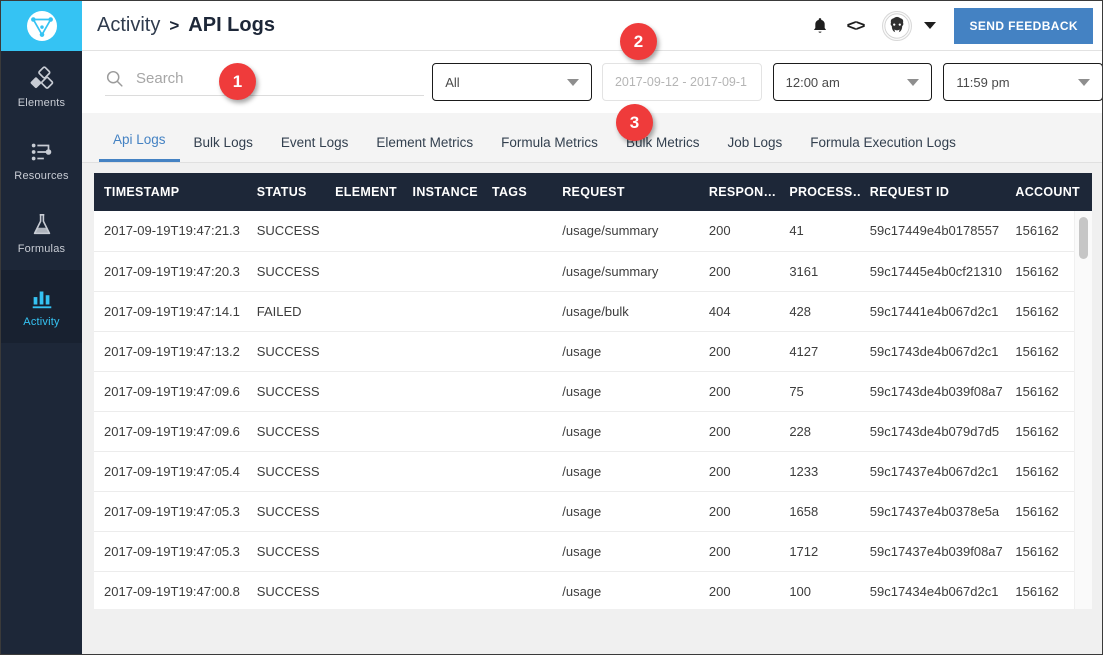 This screenshot has width=1103, height=655. I want to click on breadcrumb-parent: Activity, so click(128, 25).